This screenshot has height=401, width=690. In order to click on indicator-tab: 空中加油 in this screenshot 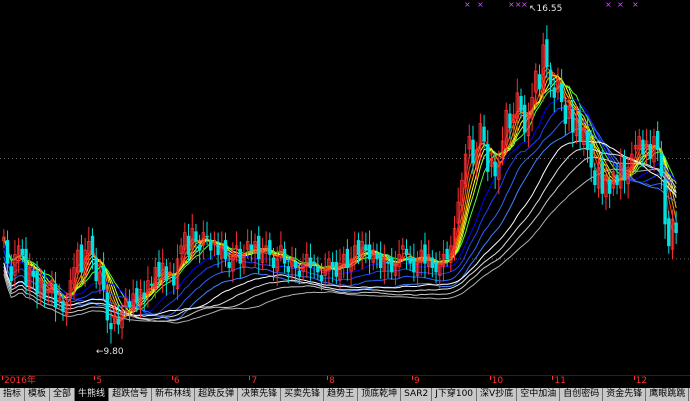, I will do `click(539, 394)`.